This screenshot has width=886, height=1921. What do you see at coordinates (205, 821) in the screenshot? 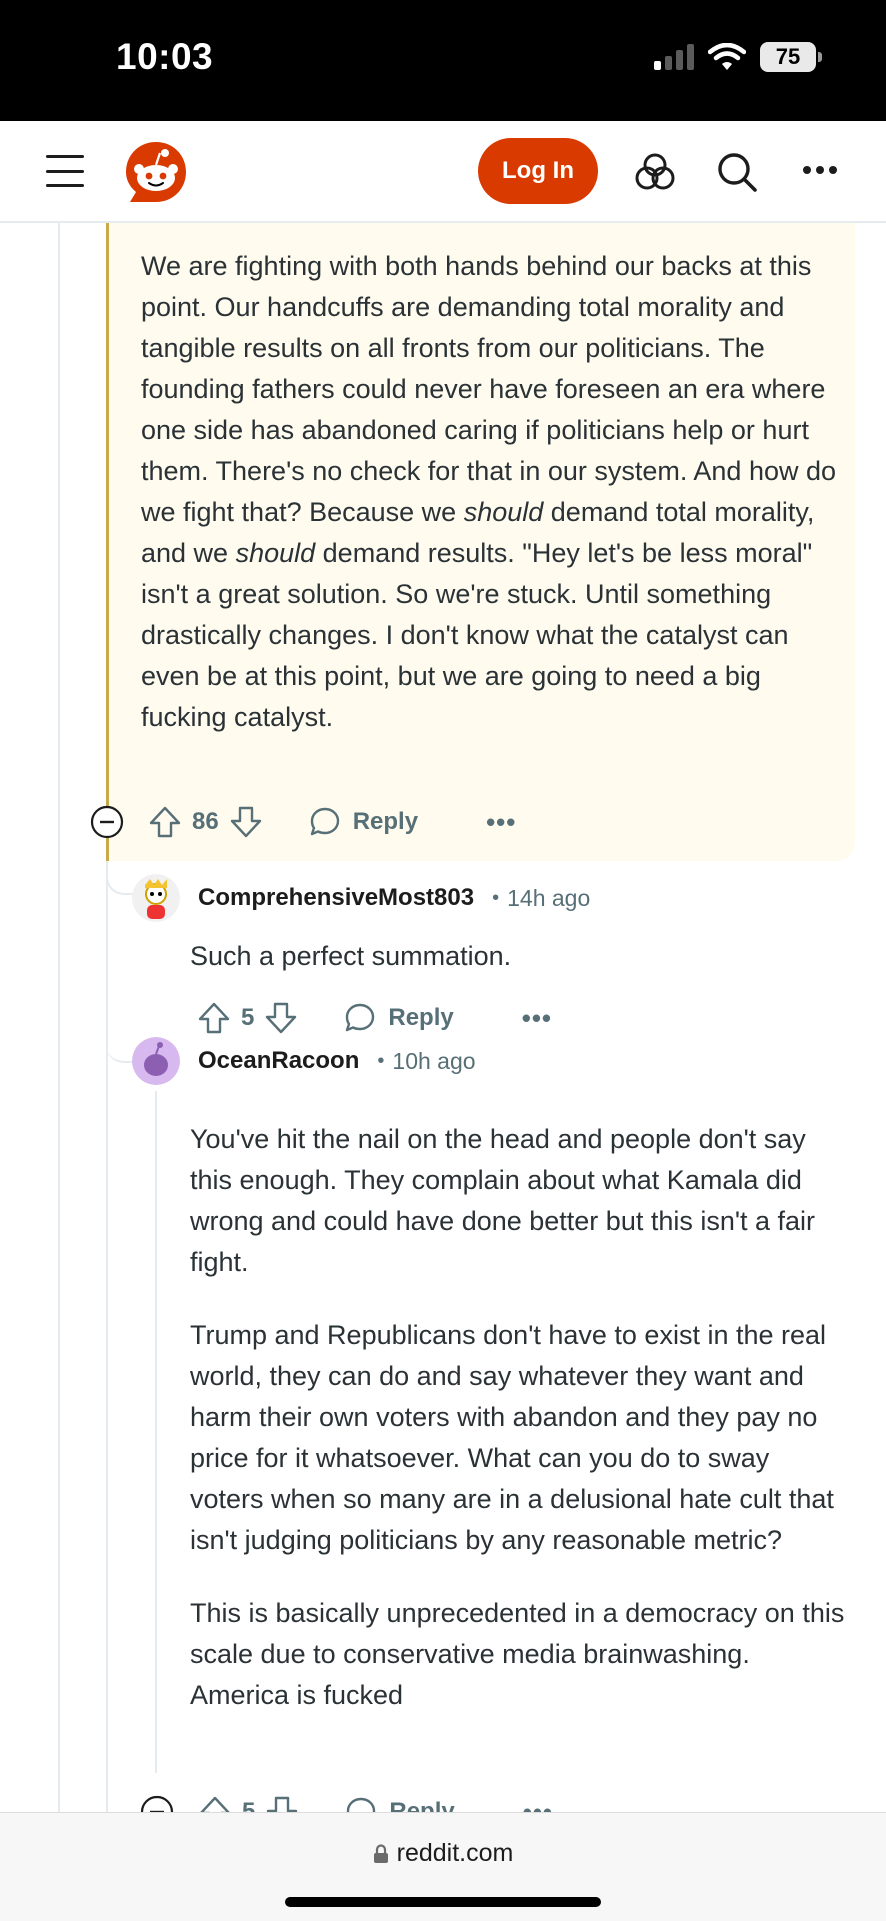
I see `vote-count: 86` at bounding box center [205, 821].